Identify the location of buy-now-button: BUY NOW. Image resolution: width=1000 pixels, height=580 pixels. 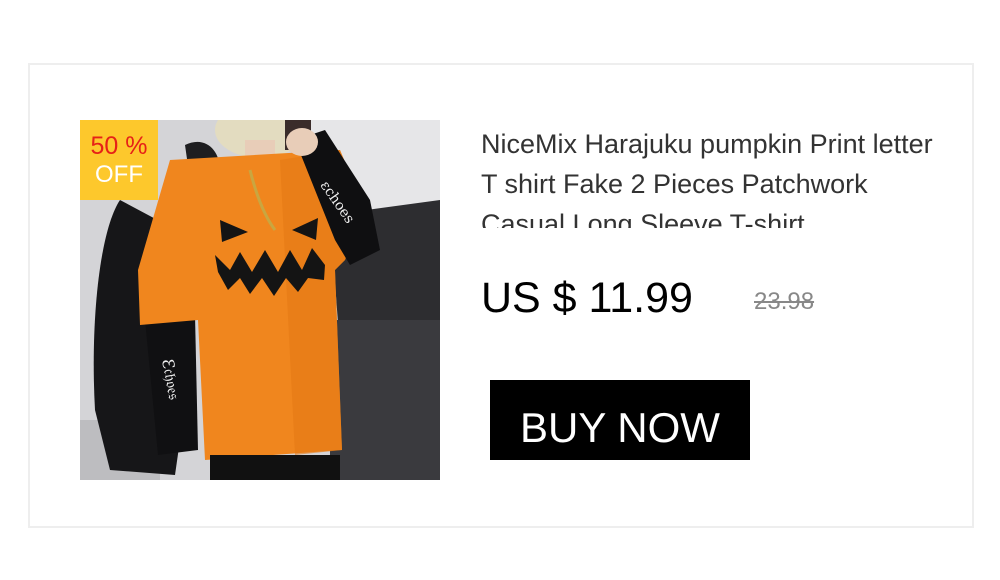
(620, 420).